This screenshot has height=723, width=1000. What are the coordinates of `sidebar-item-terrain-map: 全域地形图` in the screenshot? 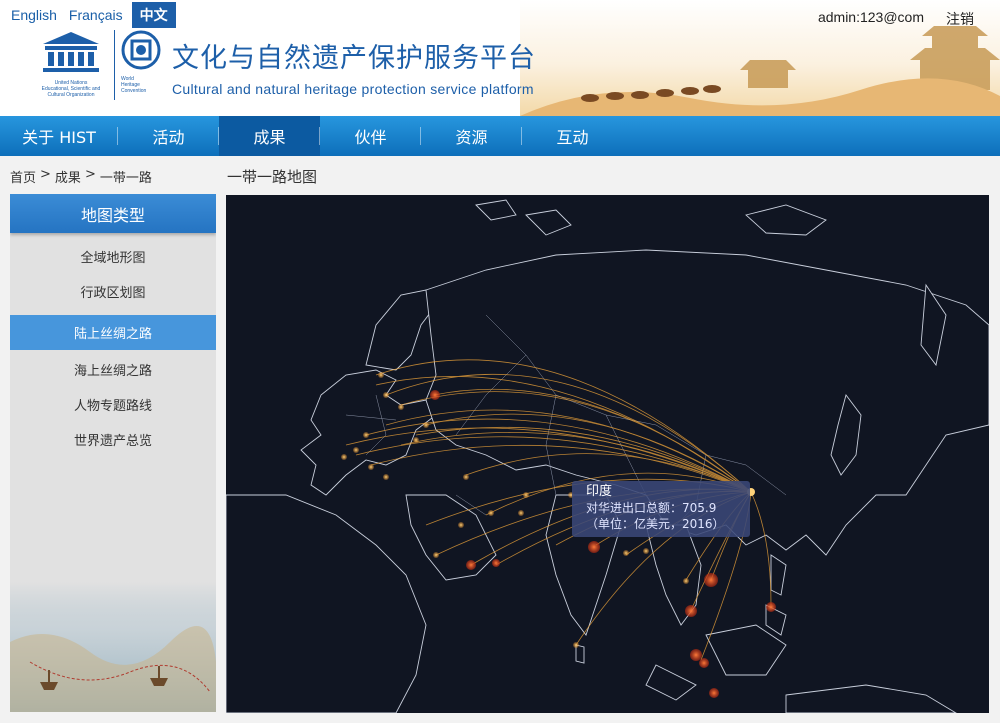 It's located at (113, 256).